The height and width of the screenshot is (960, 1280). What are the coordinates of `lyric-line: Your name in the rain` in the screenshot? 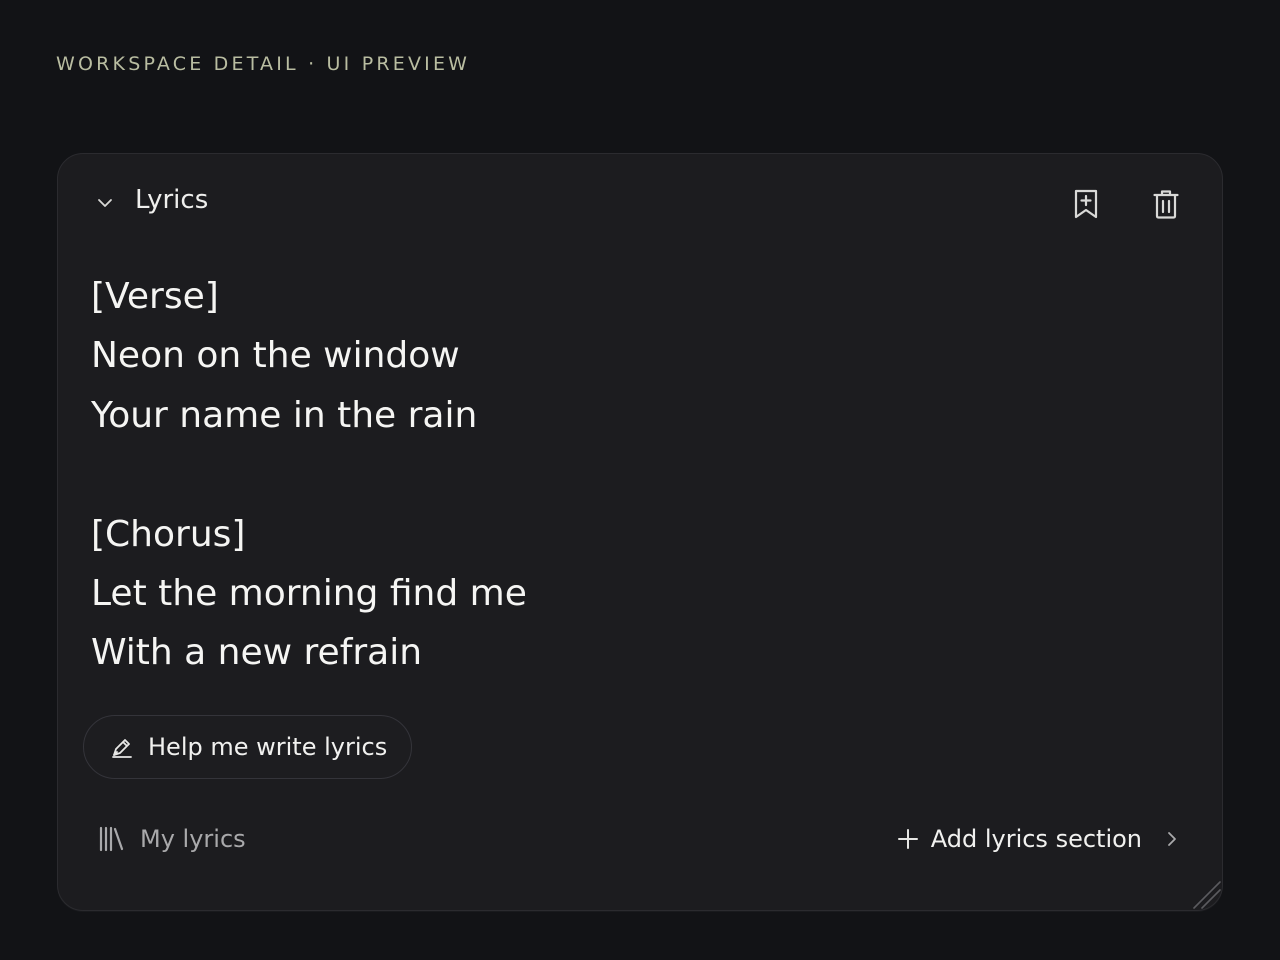 It's located at (284, 415).